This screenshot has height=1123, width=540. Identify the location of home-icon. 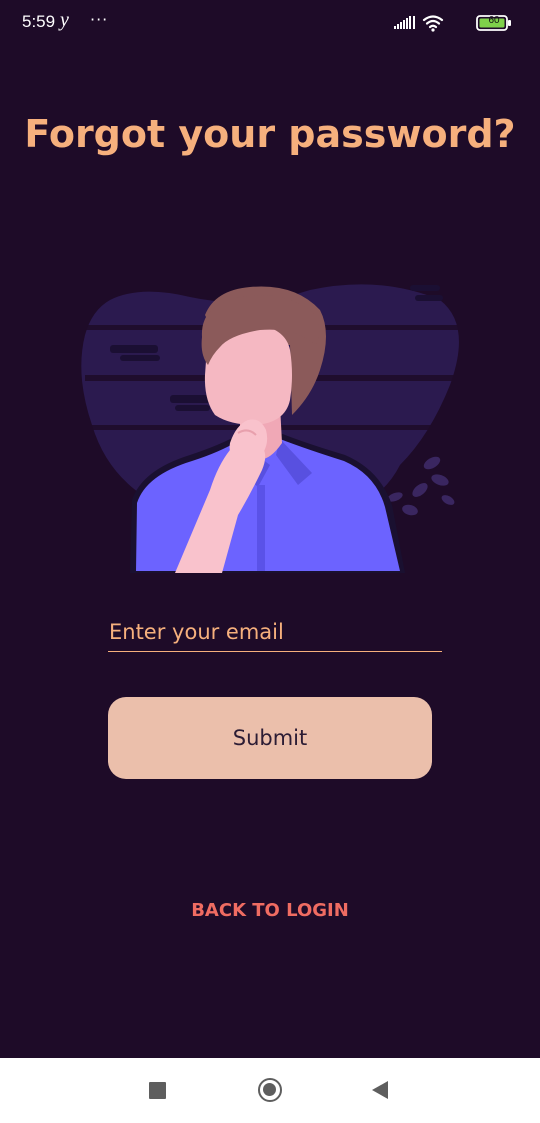
(270, 1090).